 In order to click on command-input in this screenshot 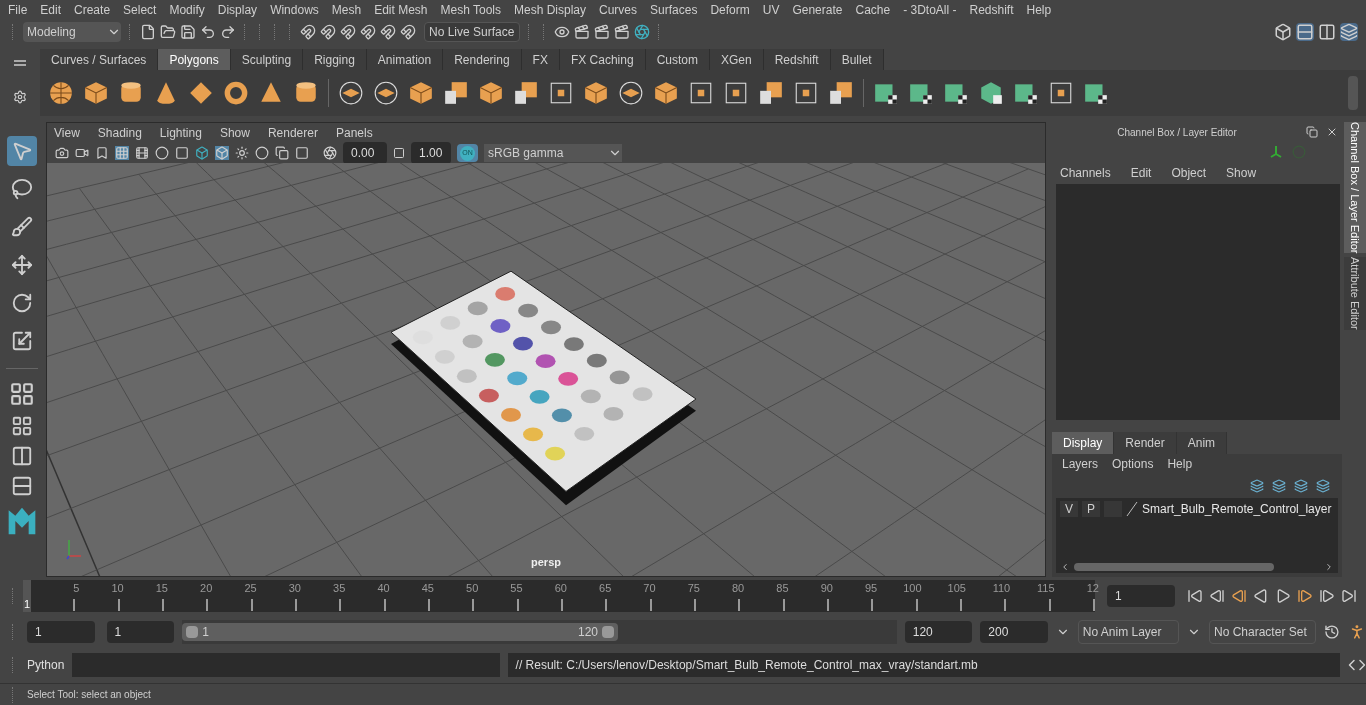, I will do `click(286, 665)`.